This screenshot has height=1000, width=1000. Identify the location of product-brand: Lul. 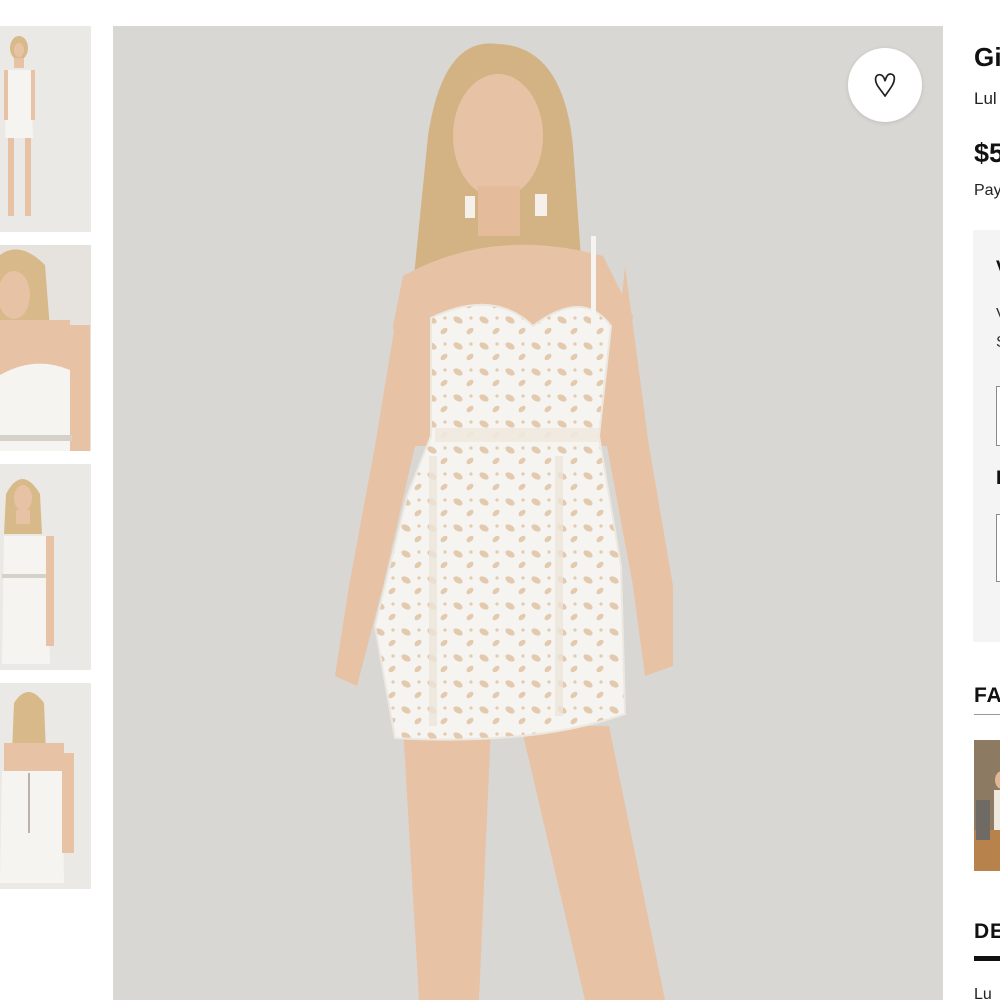
(985, 99).